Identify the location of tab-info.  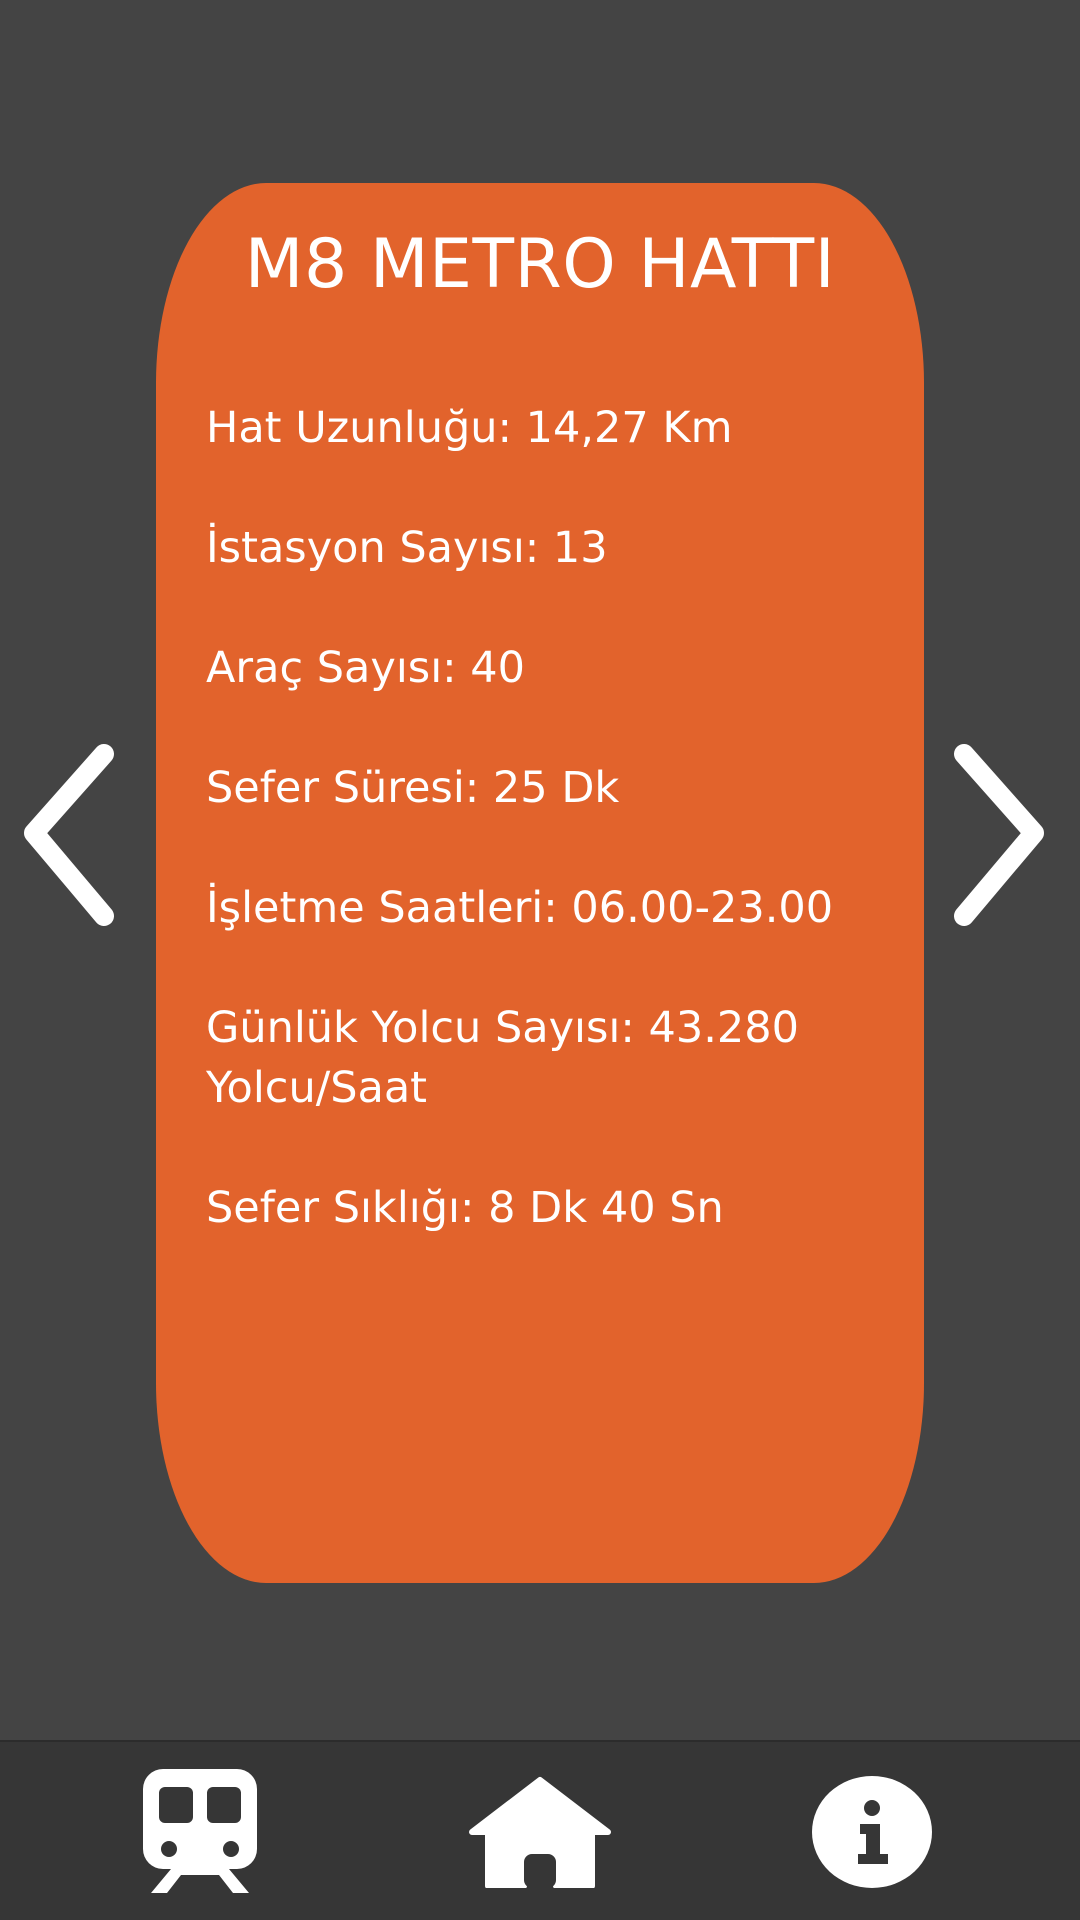
(872, 1831).